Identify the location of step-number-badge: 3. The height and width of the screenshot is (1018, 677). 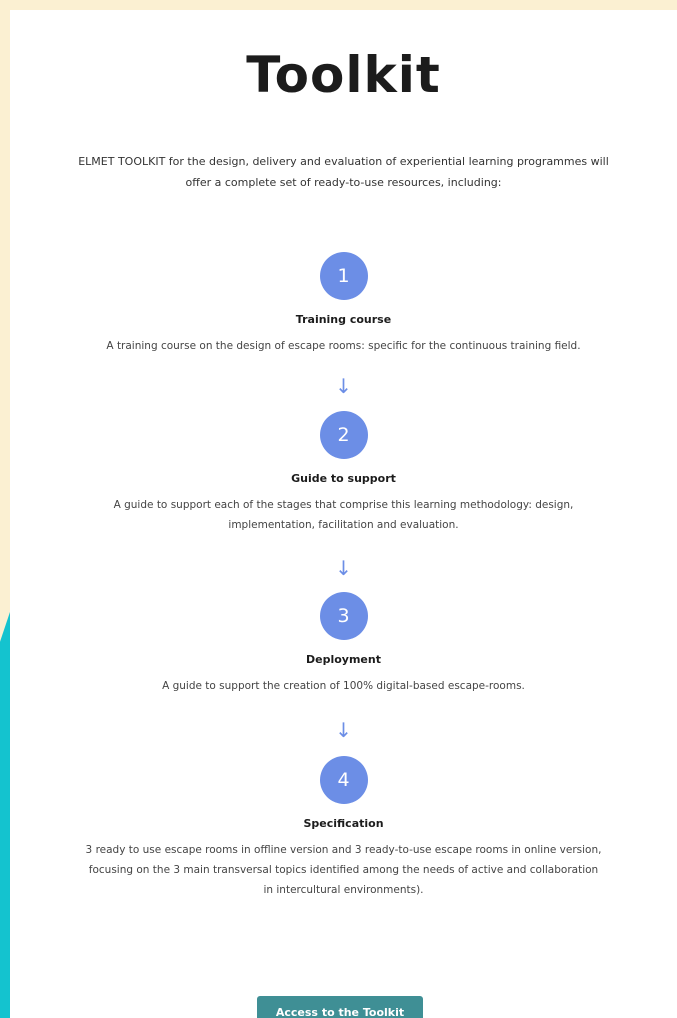
(343, 616).